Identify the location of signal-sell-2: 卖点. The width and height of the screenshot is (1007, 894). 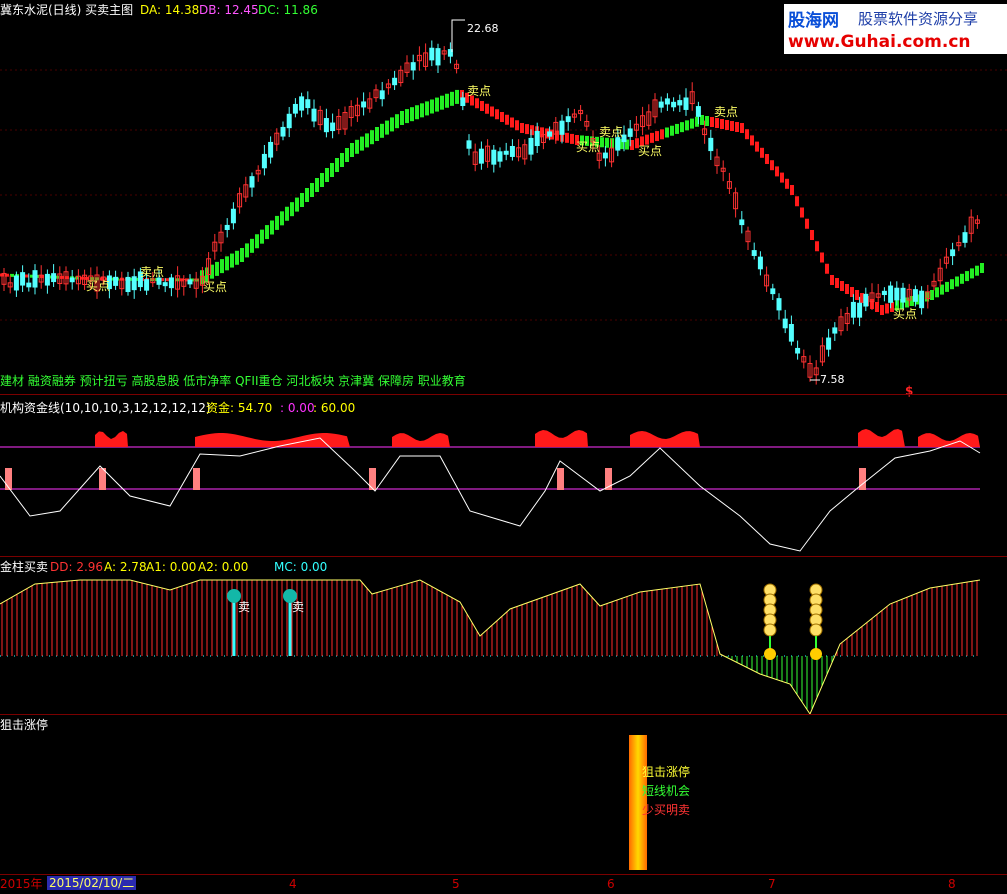
(479, 91).